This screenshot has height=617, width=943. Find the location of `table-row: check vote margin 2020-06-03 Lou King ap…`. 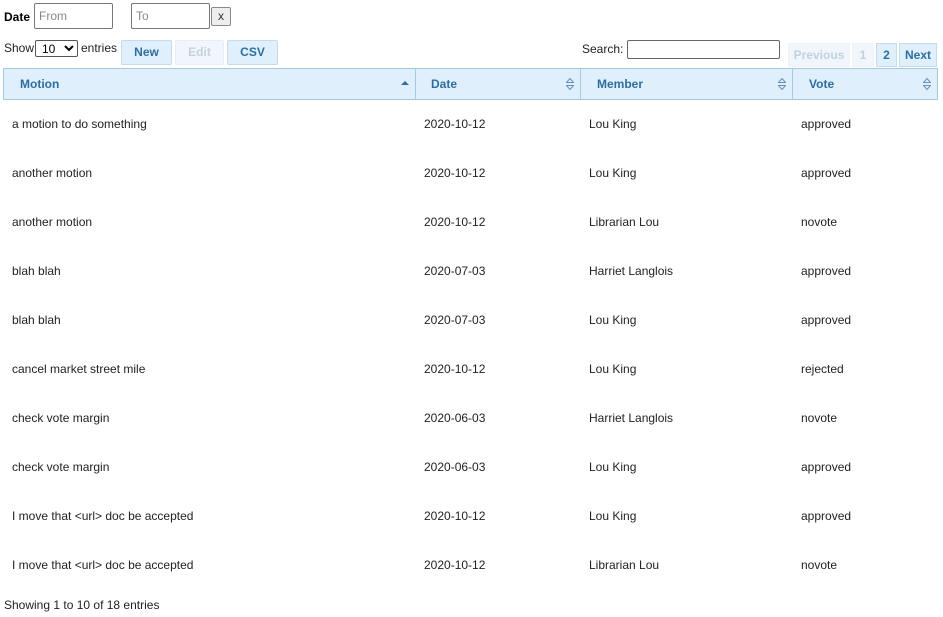

table-row: check vote margin 2020-06-03 Lou King ap… is located at coordinates (470, 467).